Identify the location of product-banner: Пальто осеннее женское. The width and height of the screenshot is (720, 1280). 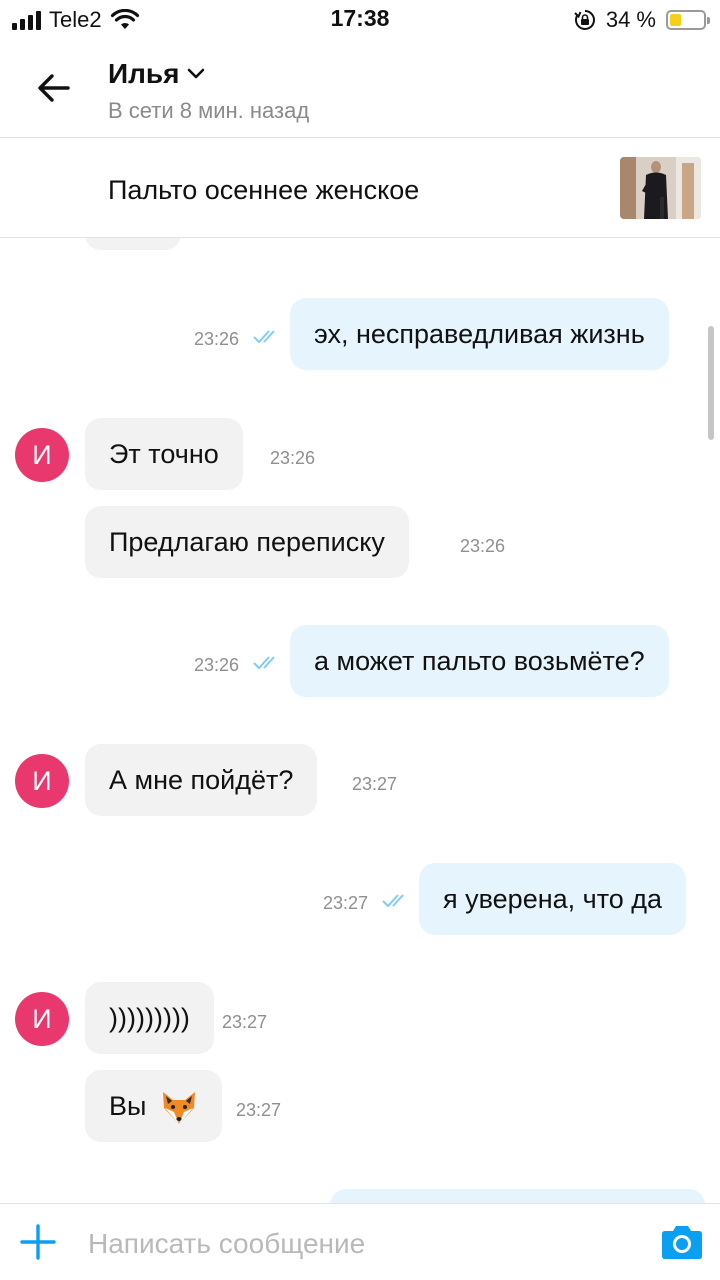
(360, 188).